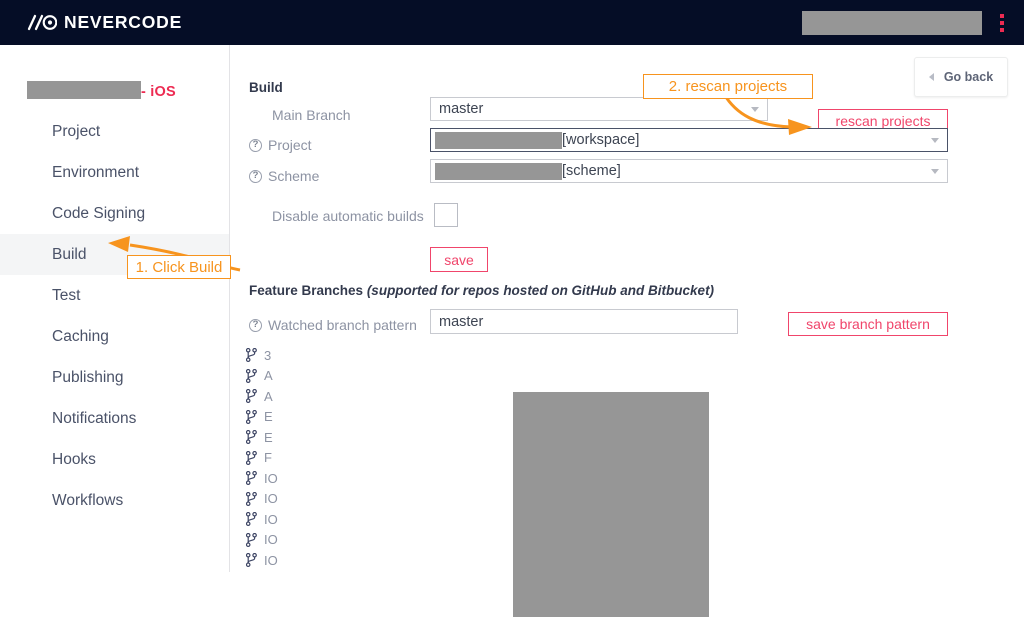 Image resolution: width=1024 pixels, height=617 pixels. I want to click on top-bar-right-group, so click(905, 22).